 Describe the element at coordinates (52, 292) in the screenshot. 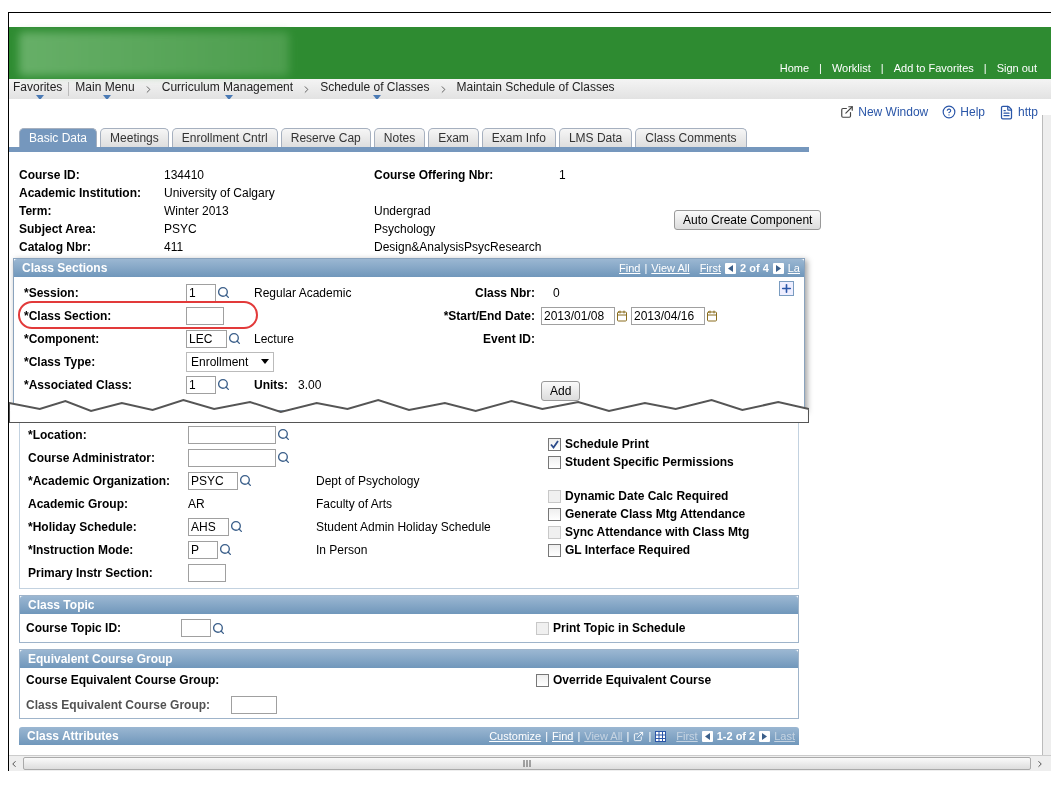

I see `field-label: *Session:` at that location.